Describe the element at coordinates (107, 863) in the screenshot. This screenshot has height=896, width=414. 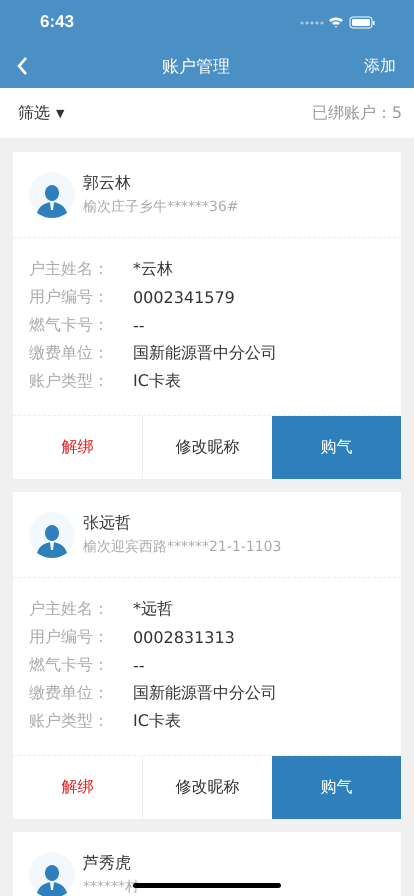
I see `account-name: 芦秀虎` at that location.